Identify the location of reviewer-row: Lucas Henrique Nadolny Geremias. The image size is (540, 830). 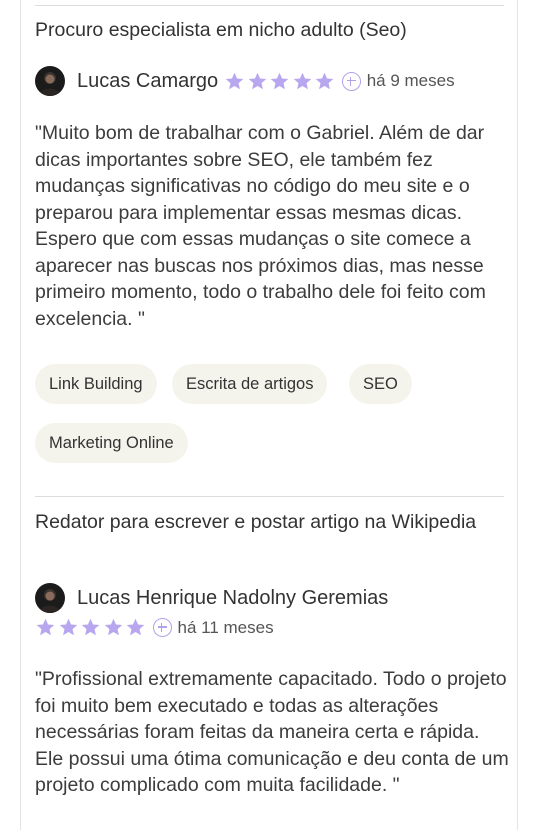
(214, 598).